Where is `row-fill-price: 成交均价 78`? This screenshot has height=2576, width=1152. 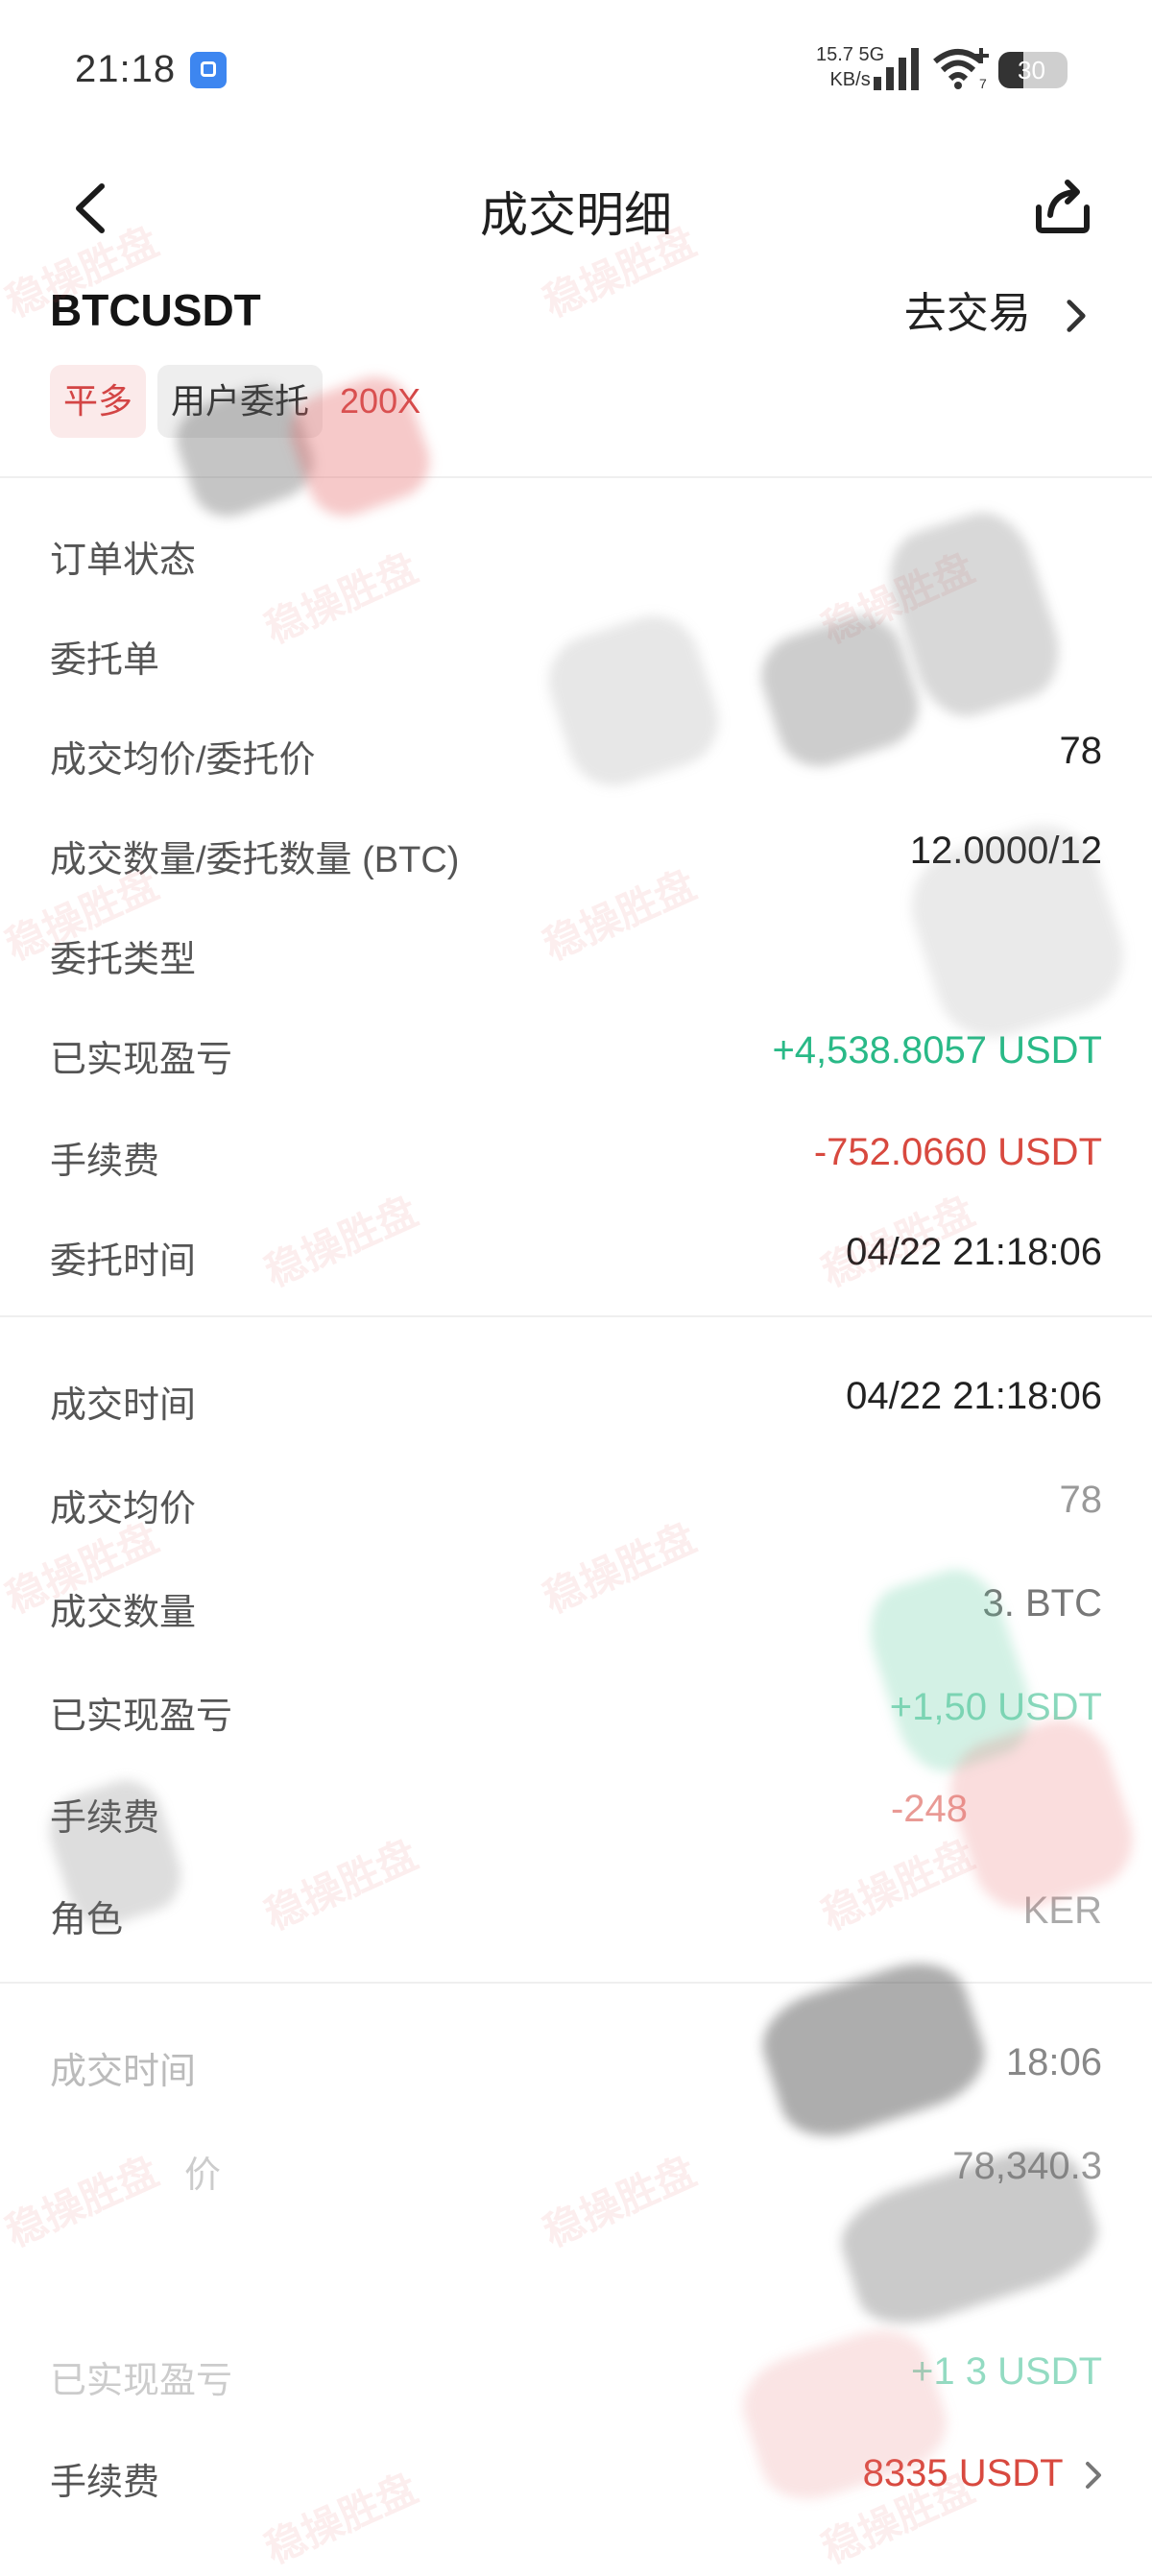 row-fill-price: 成交均价 78 is located at coordinates (576, 1507).